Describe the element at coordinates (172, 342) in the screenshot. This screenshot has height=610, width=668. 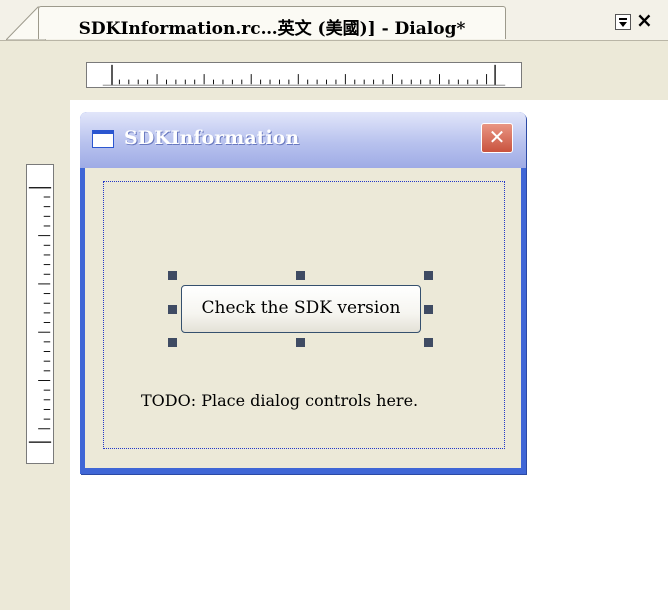
I see `selection-handle-bottom-left` at that location.